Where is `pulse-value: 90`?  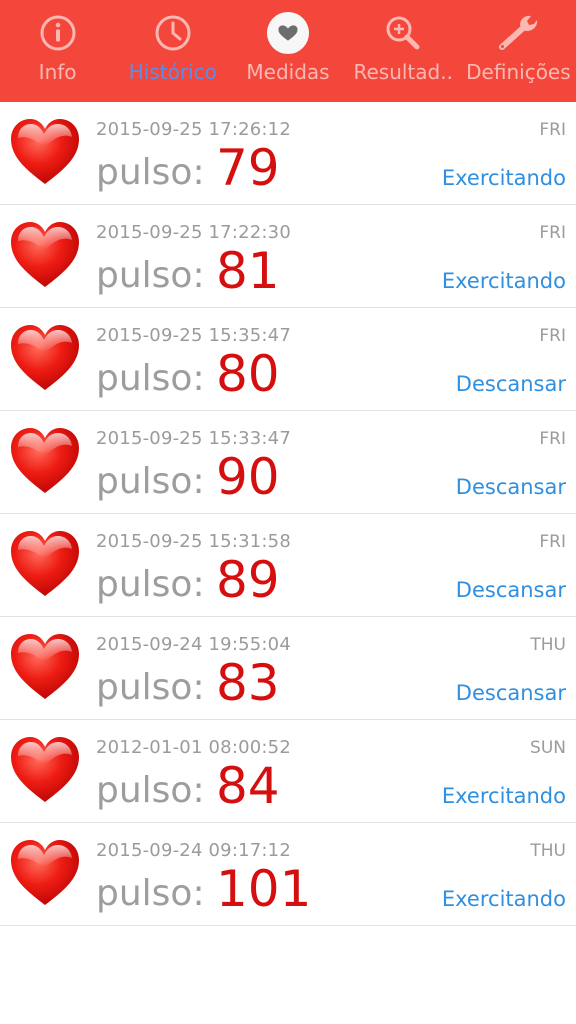
pulse-value: 90 is located at coordinates (248, 477).